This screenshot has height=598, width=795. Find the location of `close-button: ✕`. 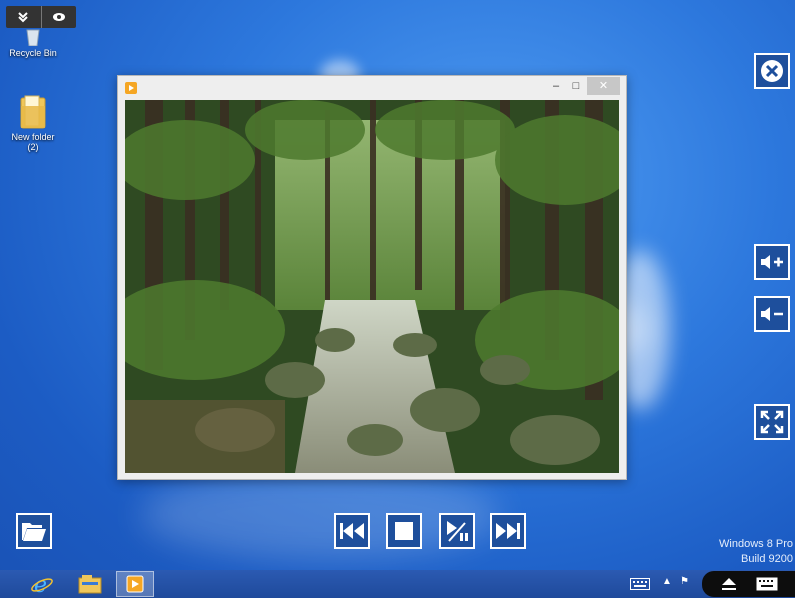

close-button: ✕ is located at coordinates (603, 86).